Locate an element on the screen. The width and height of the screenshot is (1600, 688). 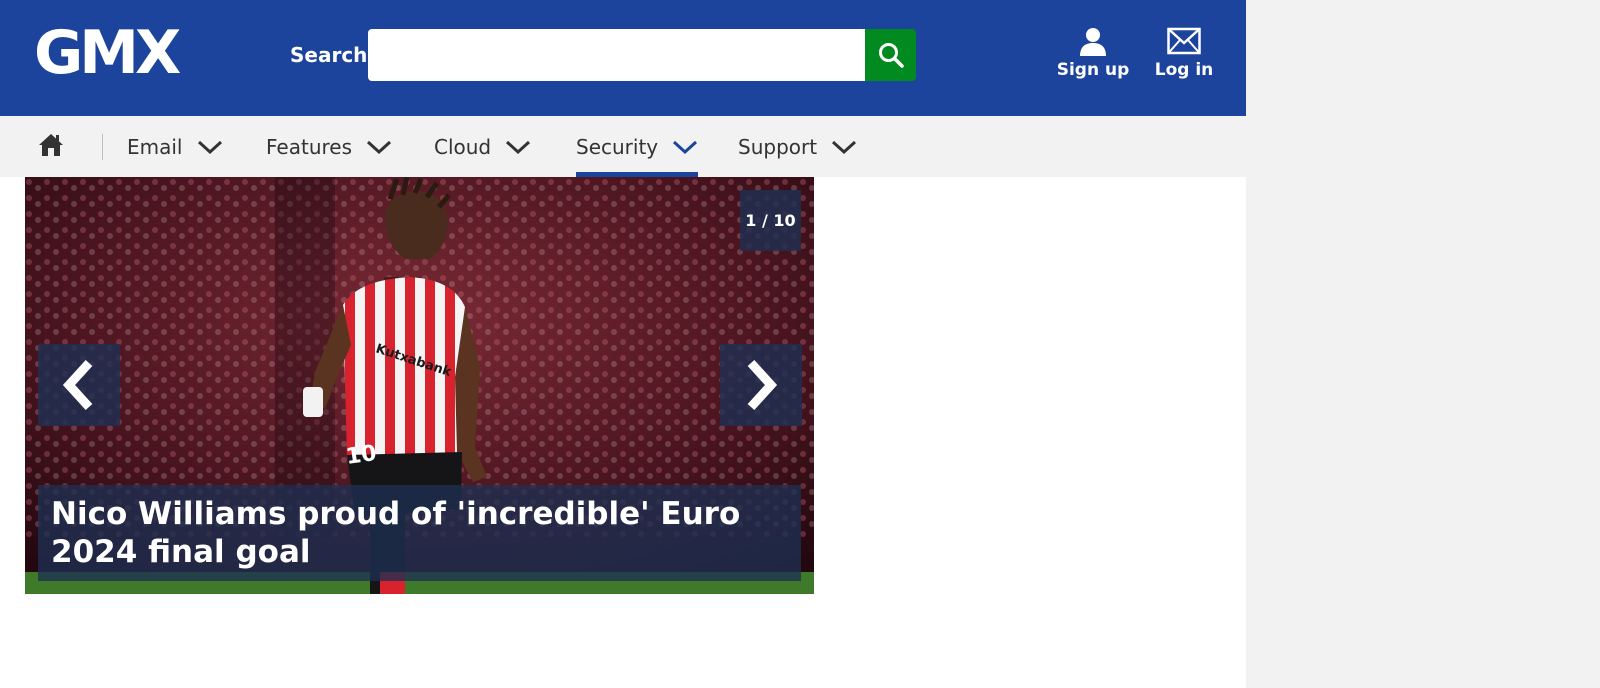
login-button: Log in is located at coordinates (1184, 53).